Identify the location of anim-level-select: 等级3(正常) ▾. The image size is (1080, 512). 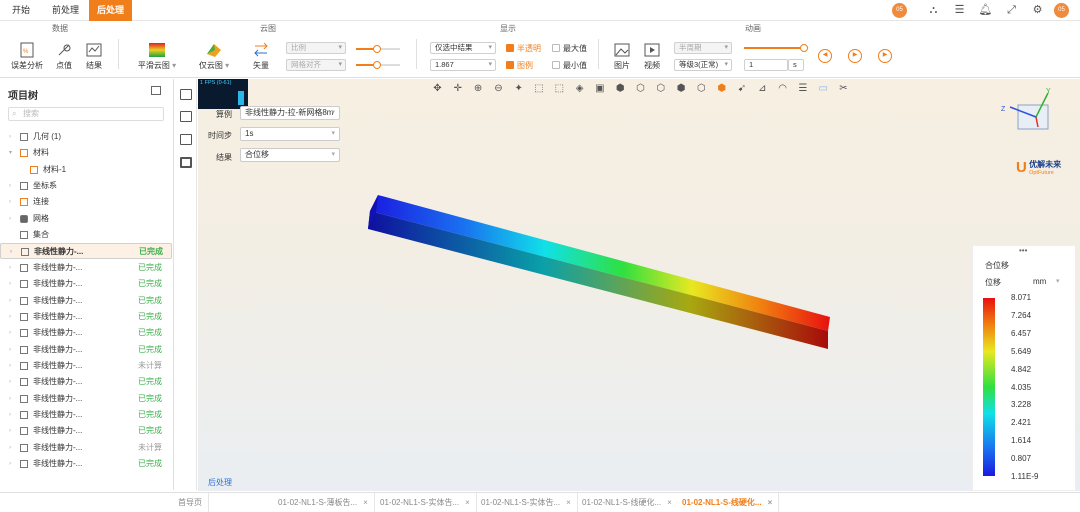
(703, 65).